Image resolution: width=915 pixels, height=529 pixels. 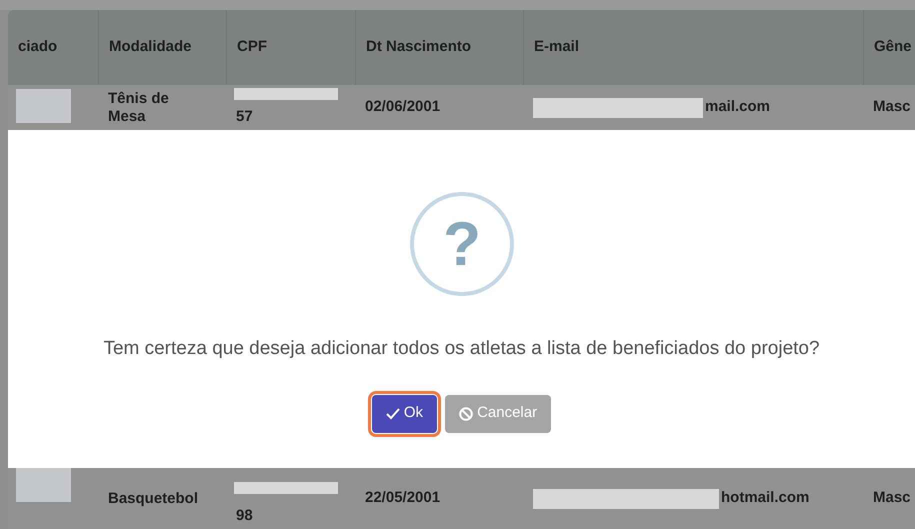 What do you see at coordinates (466, 413) in the screenshot?
I see `prohibited-icon` at bounding box center [466, 413].